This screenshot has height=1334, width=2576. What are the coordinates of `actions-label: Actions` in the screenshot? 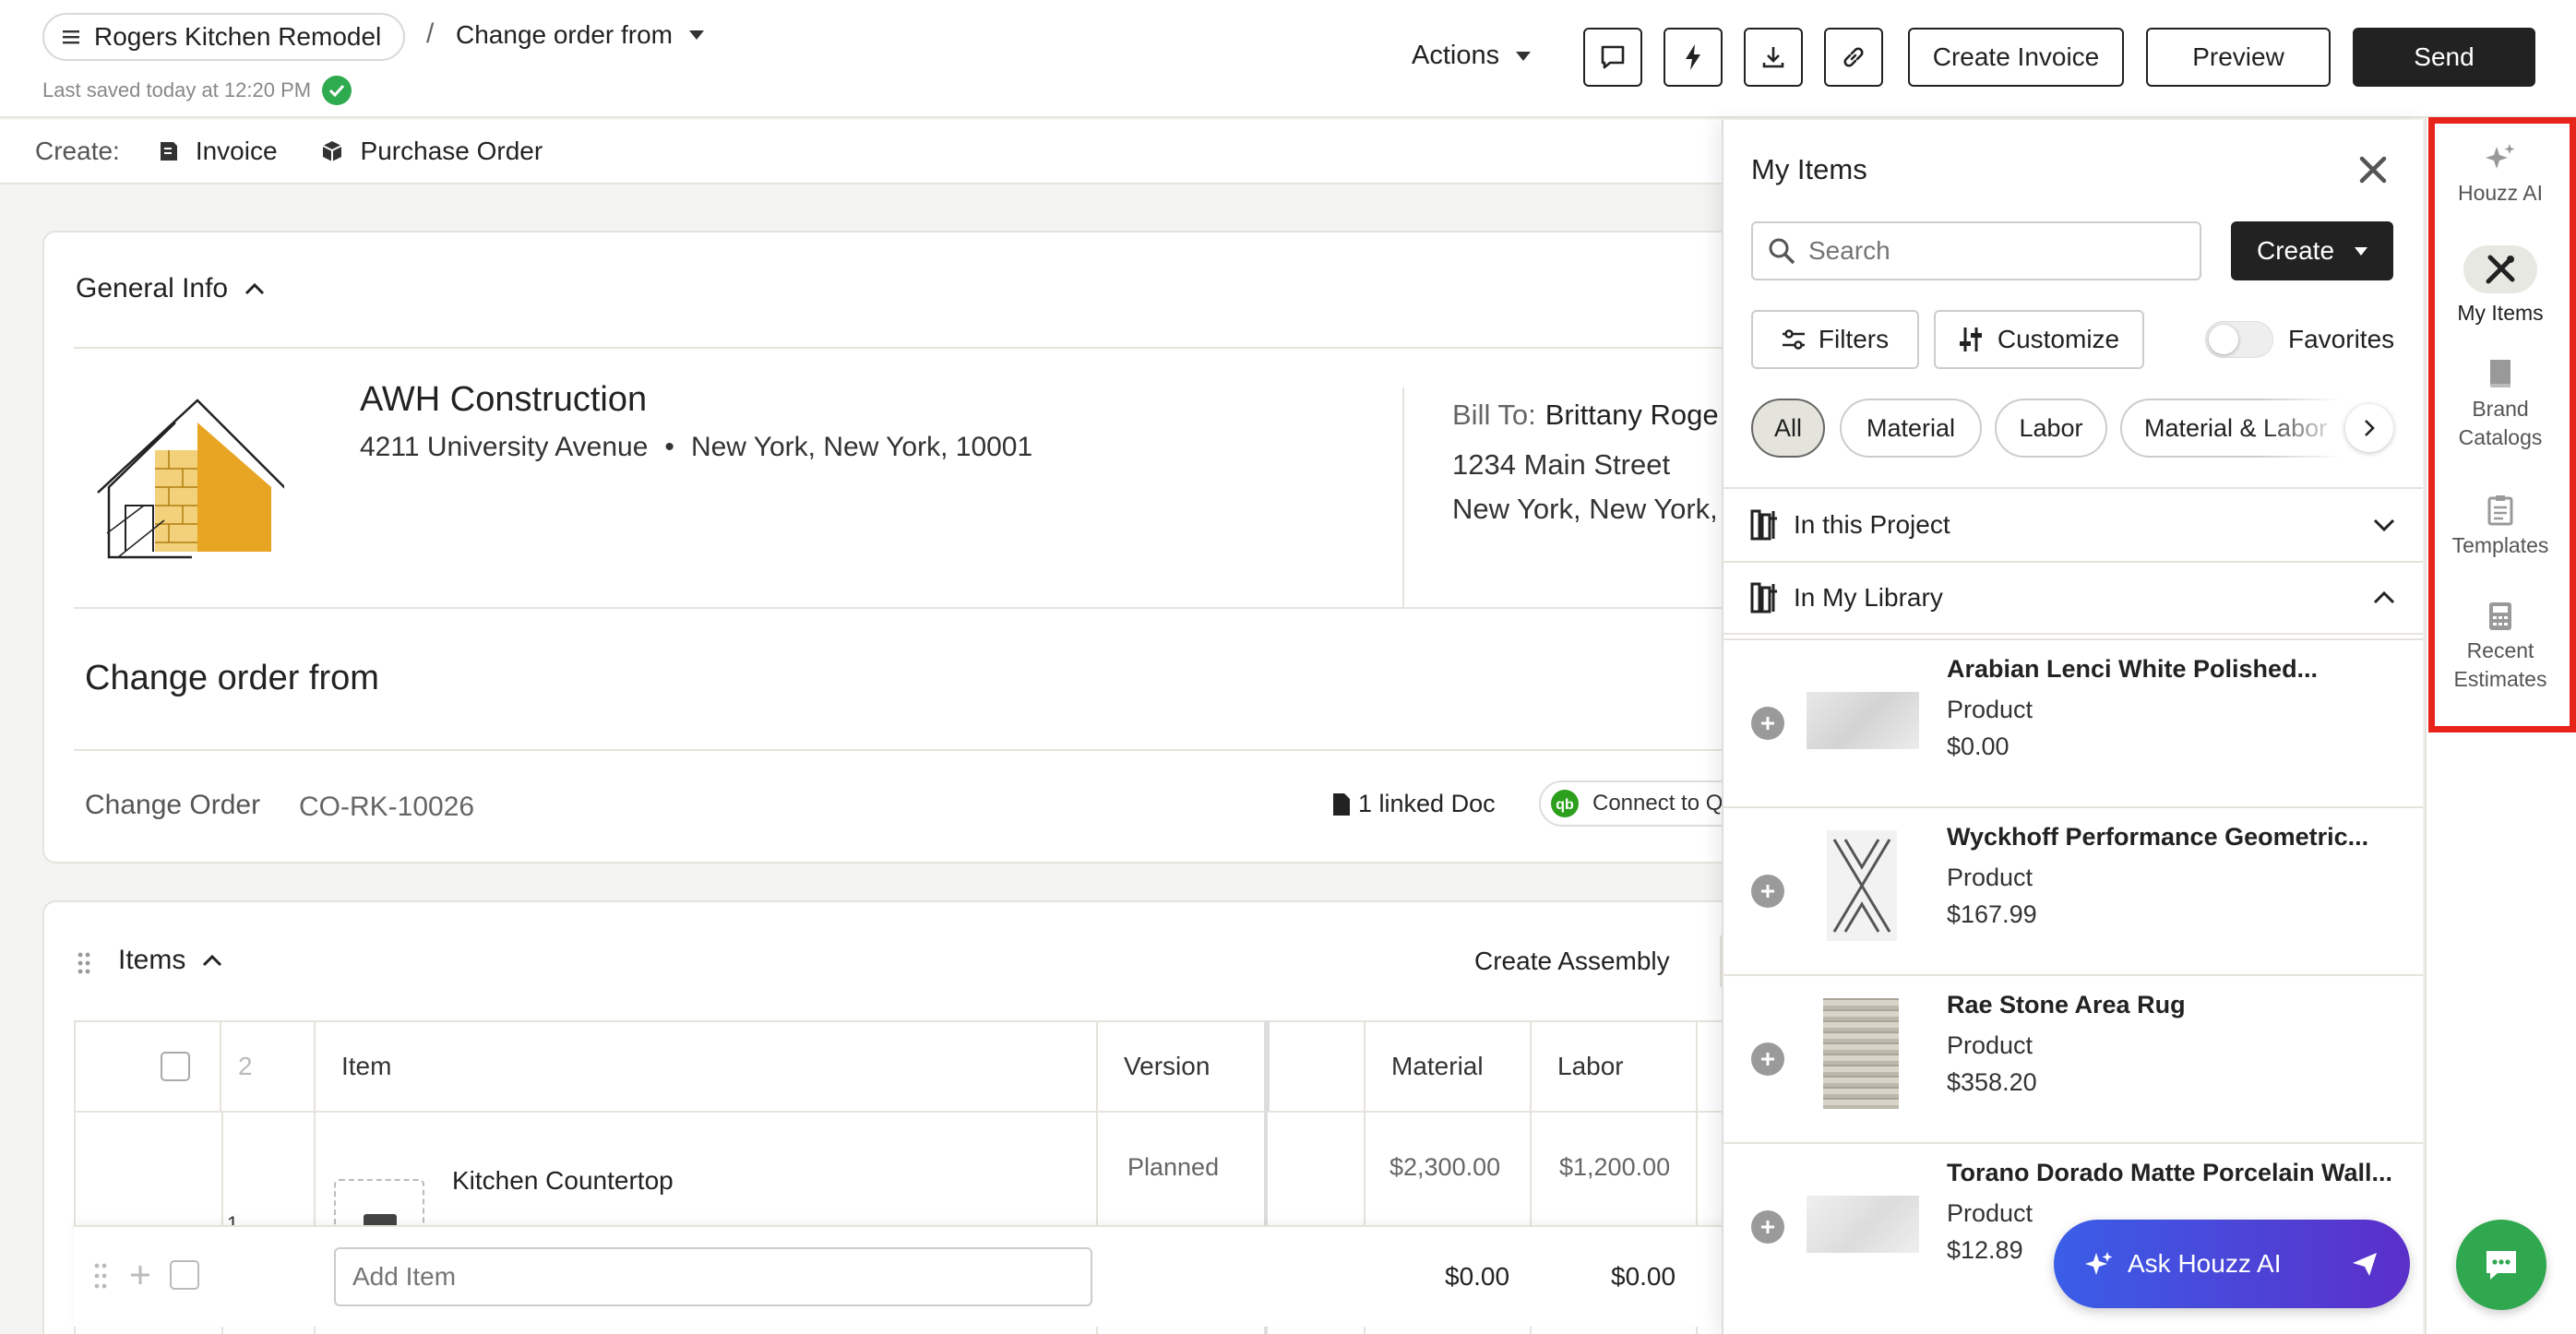 It's located at (1456, 56).